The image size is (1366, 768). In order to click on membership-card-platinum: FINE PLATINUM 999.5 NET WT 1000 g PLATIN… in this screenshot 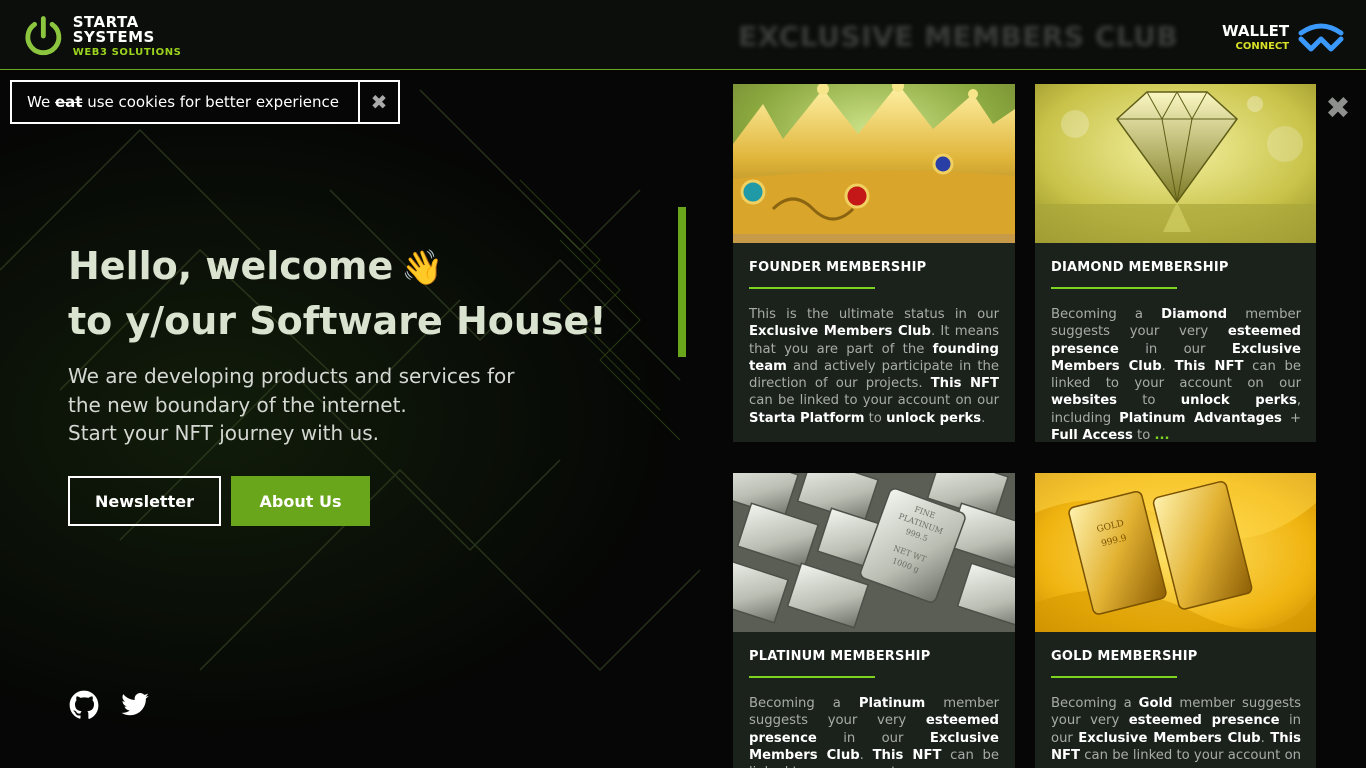, I will do `click(874, 620)`.